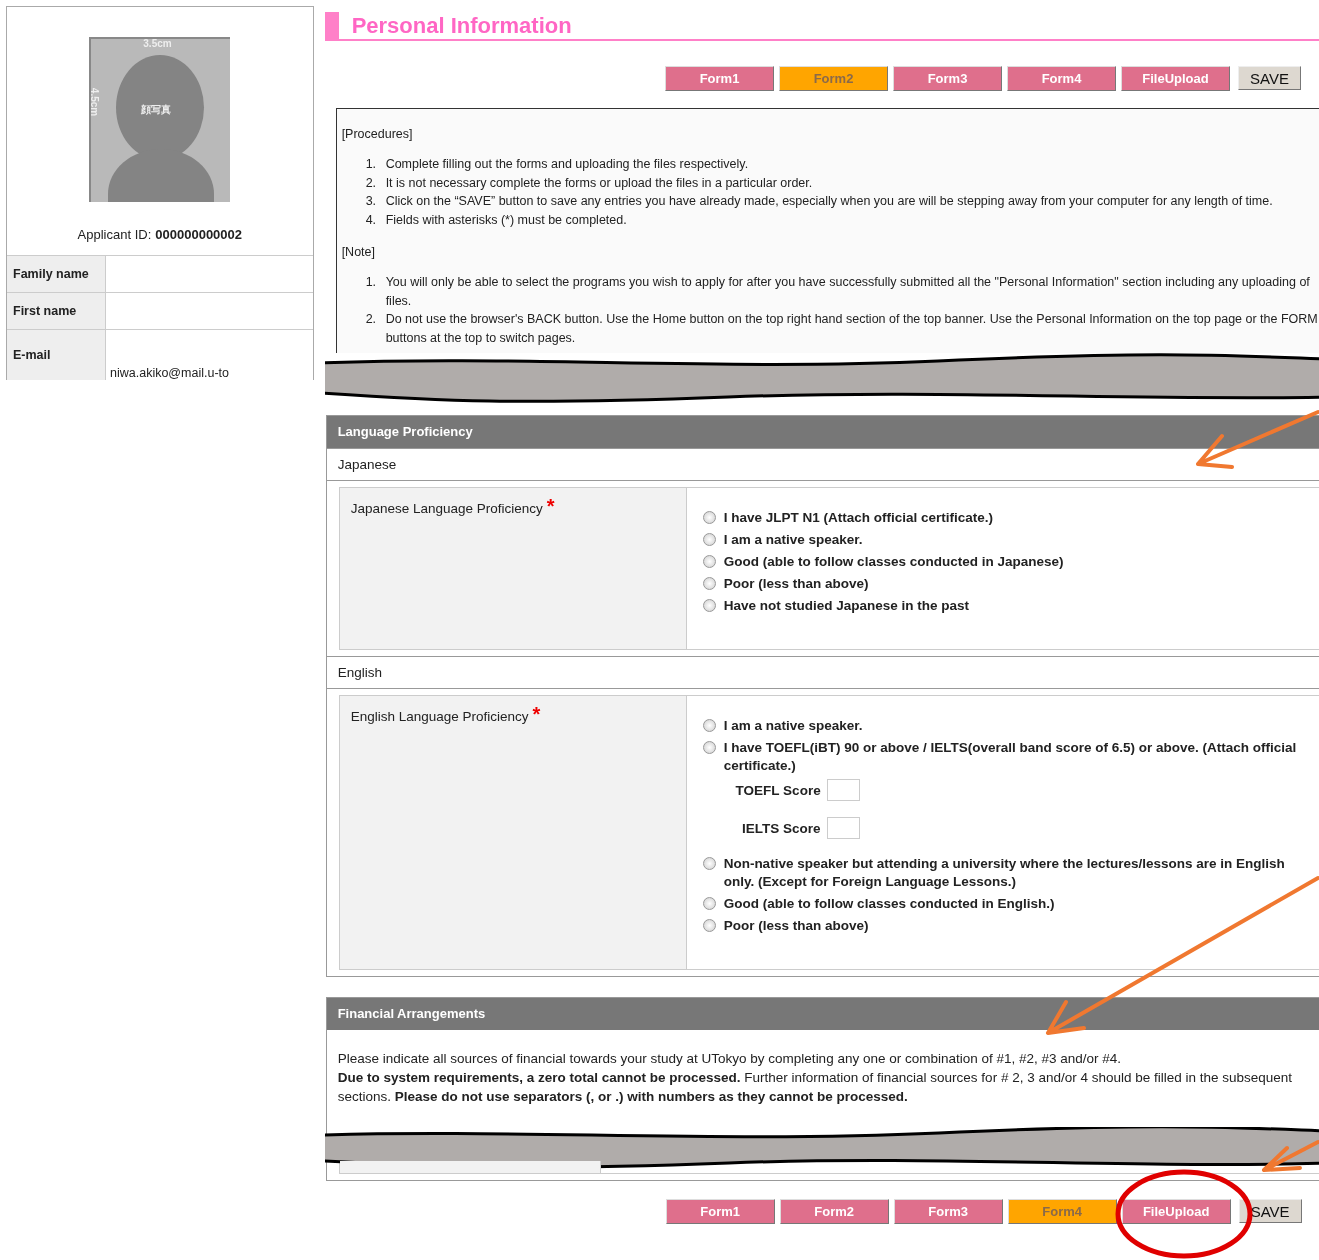 The width and height of the screenshot is (1319, 1260). Describe the element at coordinates (114, 234) in the screenshot. I see `applicant-id-label: Applicant ID:` at that location.